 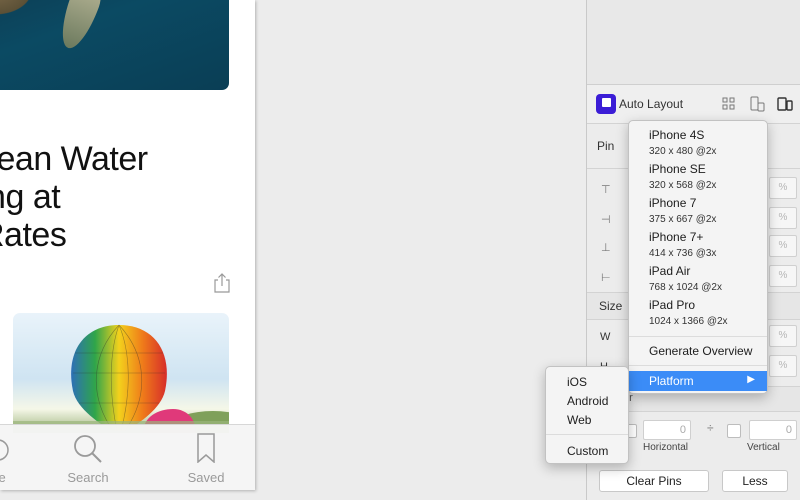 What do you see at coordinates (606, 104) in the screenshot?
I see `auto-layout-logo-icon` at bounding box center [606, 104].